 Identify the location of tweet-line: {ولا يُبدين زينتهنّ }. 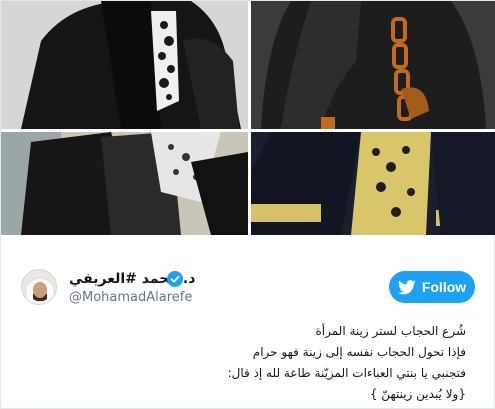
(417, 394).